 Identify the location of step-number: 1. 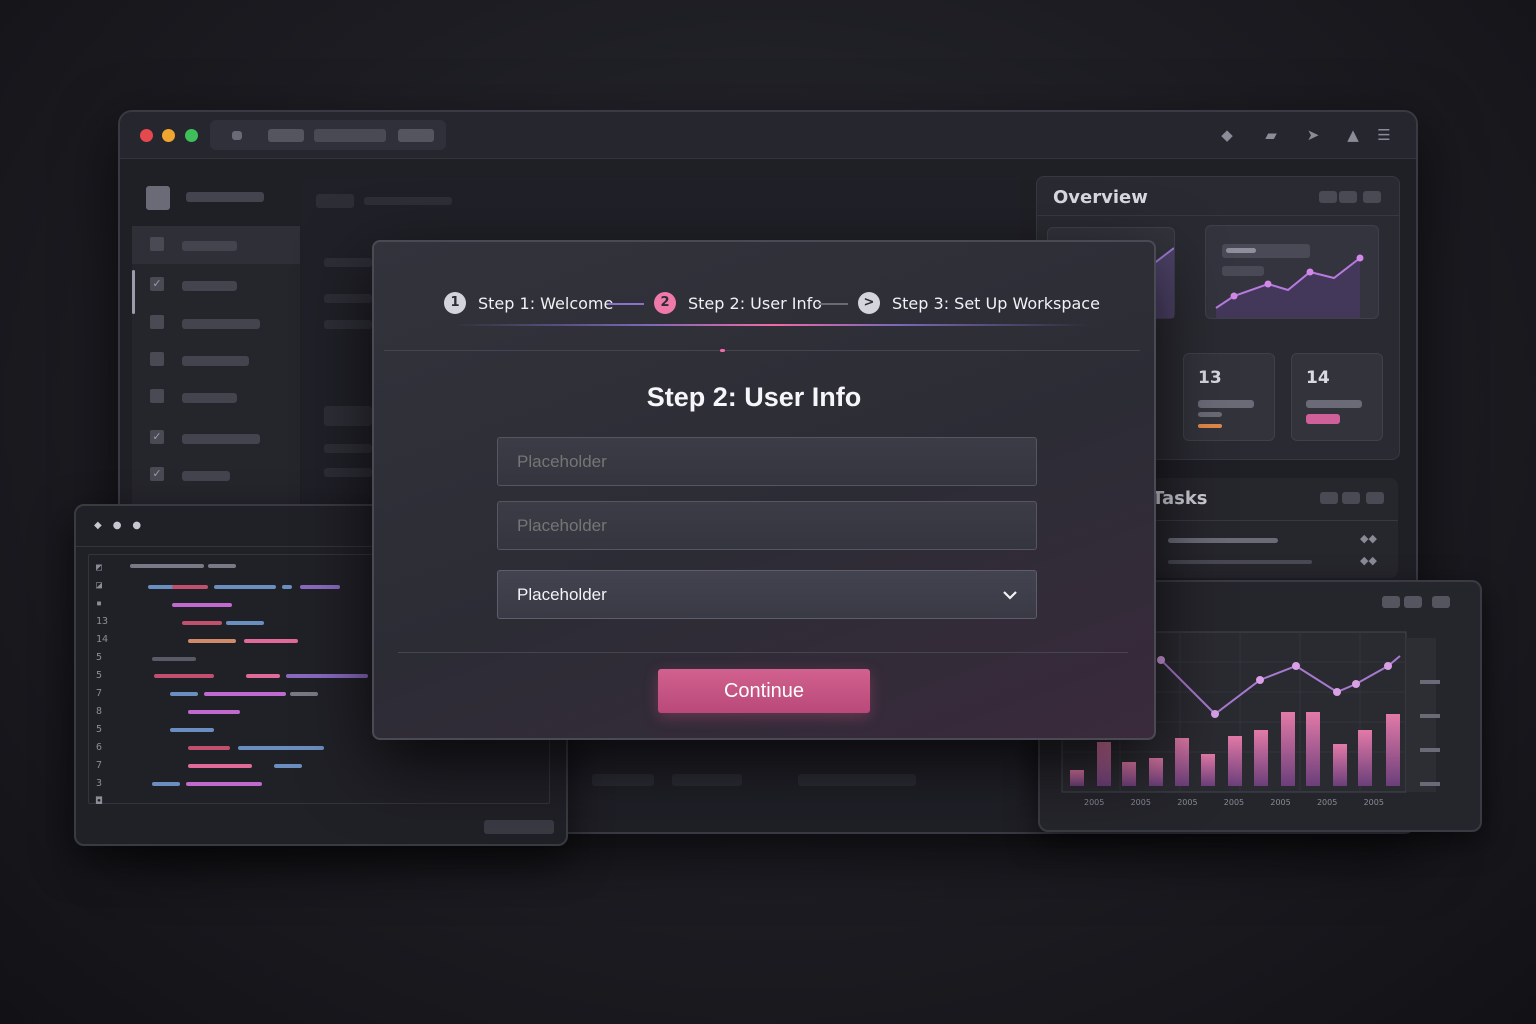
(455, 303).